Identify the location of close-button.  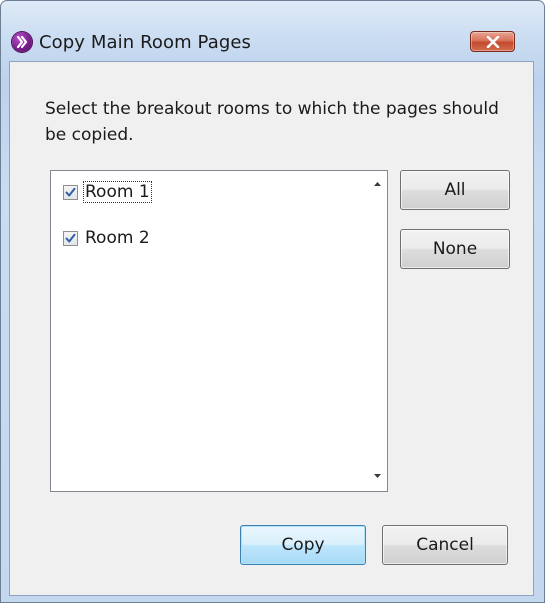
(492, 41).